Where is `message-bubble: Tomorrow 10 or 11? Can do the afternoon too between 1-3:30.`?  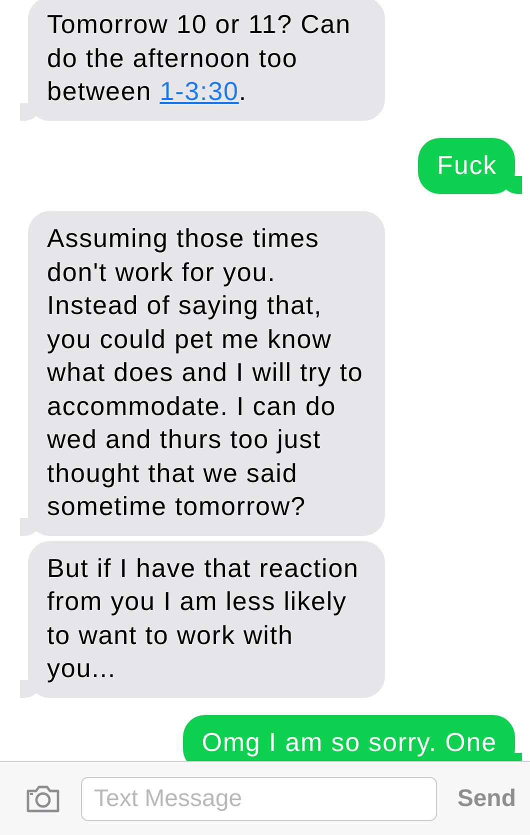 message-bubble: Tomorrow 10 or 11? Can do the afternoon too between 1-3:30. is located at coordinates (206, 60).